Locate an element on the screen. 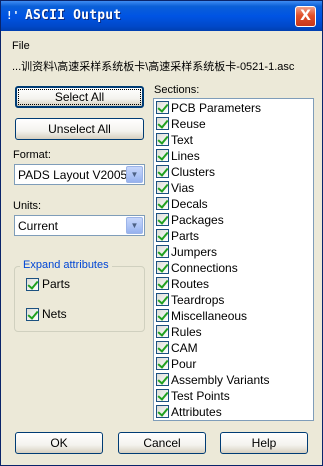  section-label: Connections is located at coordinates (204, 268).